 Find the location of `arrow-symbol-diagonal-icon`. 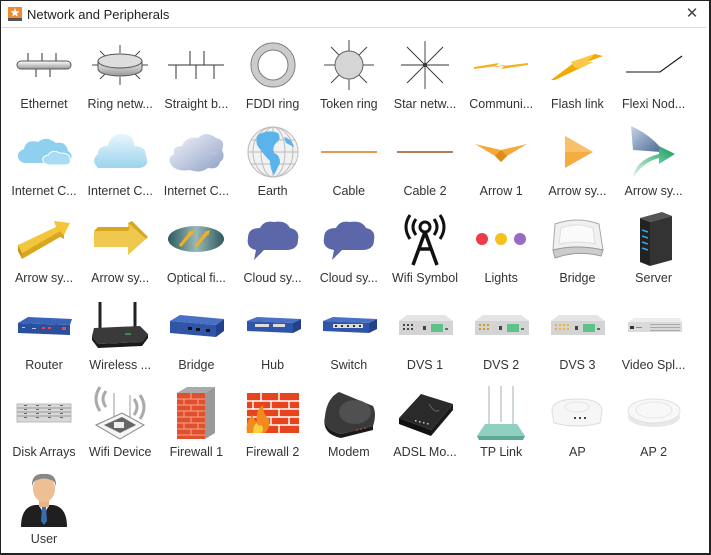

arrow-symbol-diagonal-icon is located at coordinates (44, 239).